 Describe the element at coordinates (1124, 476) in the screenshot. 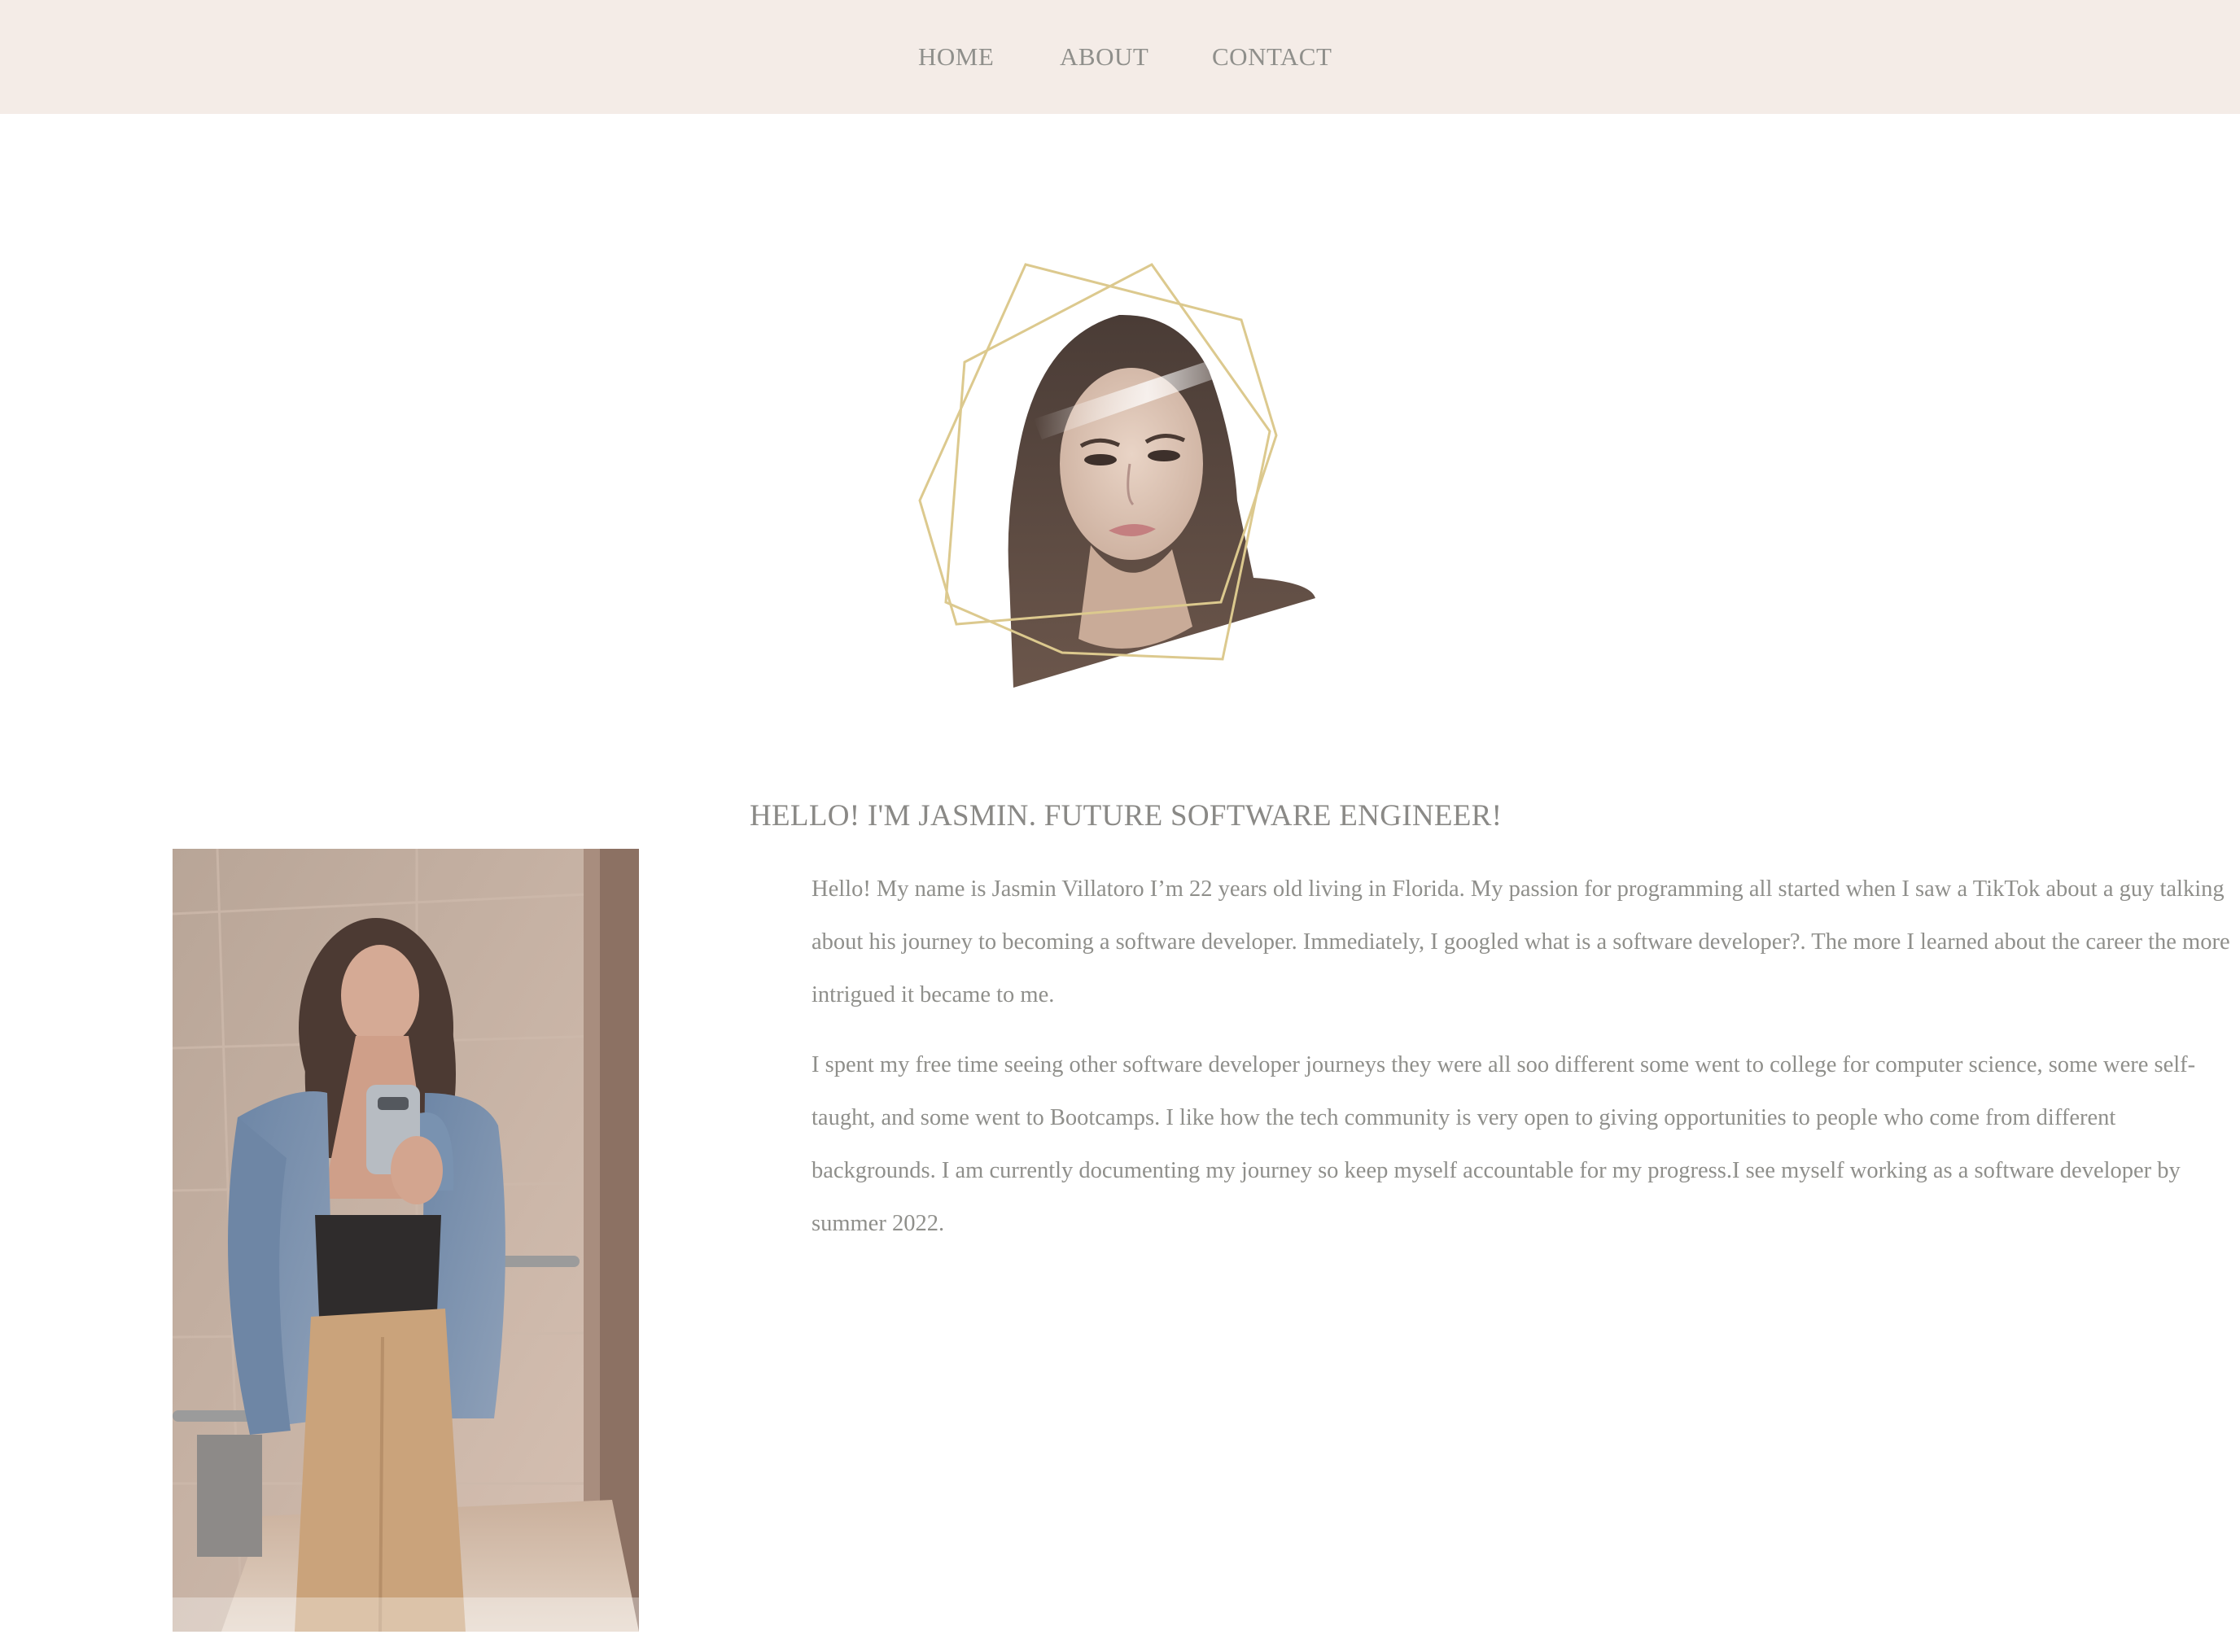

I see `profile-headshot` at that location.